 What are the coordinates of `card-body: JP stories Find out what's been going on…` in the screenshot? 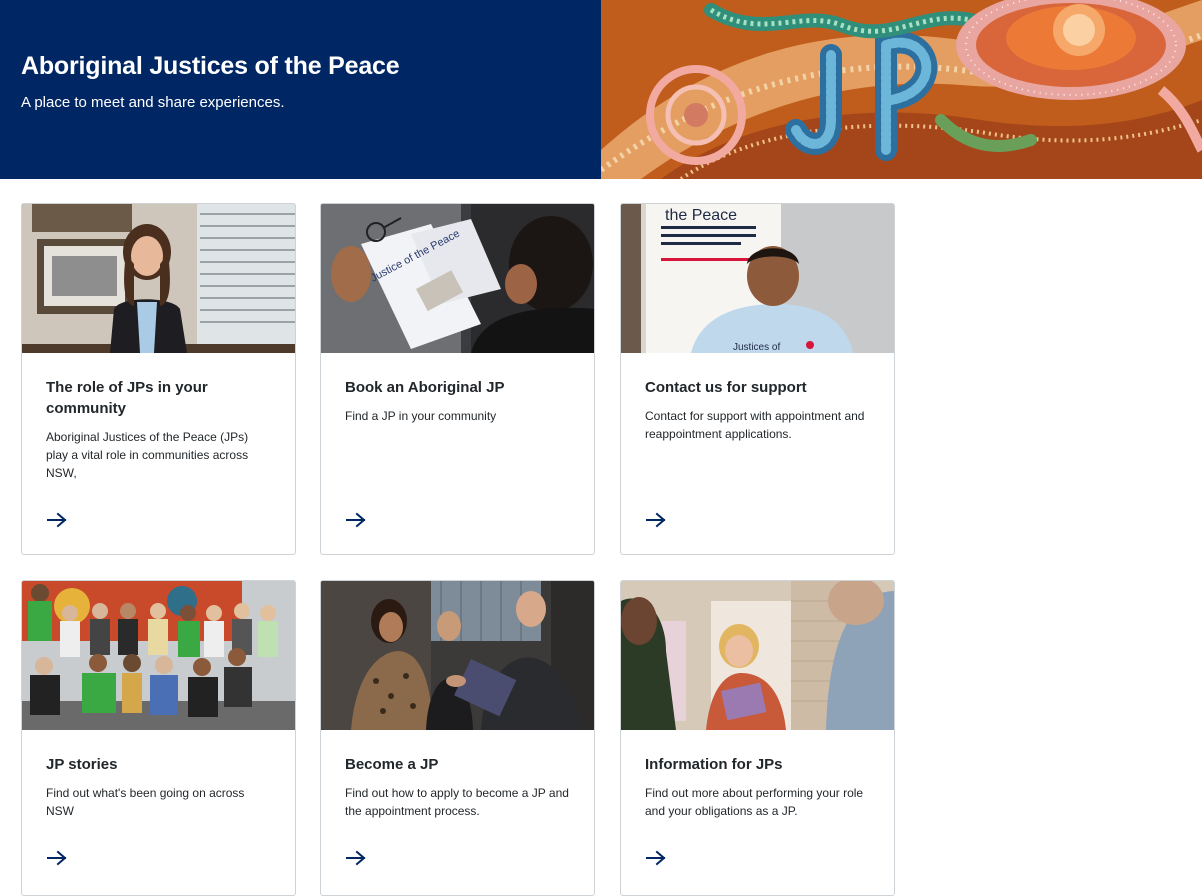 It's located at (158, 787).